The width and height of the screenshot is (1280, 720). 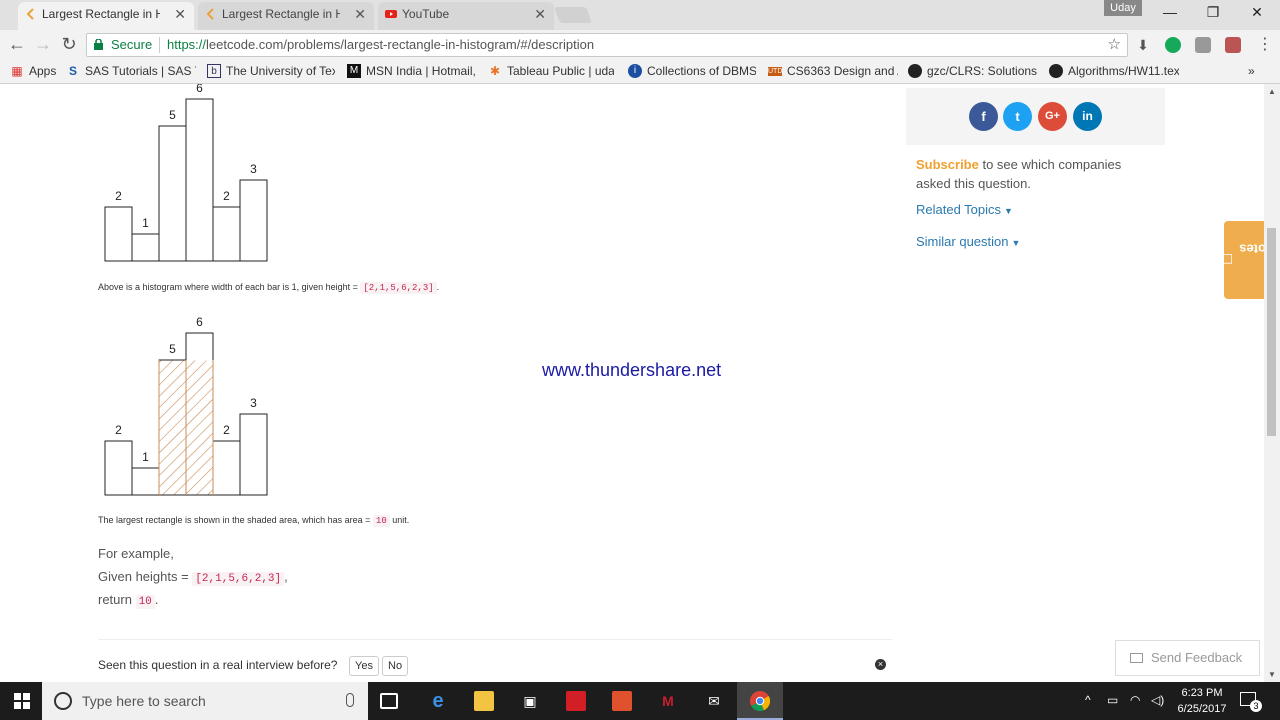 I want to click on windows-start-icon, so click(x=22, y=701).